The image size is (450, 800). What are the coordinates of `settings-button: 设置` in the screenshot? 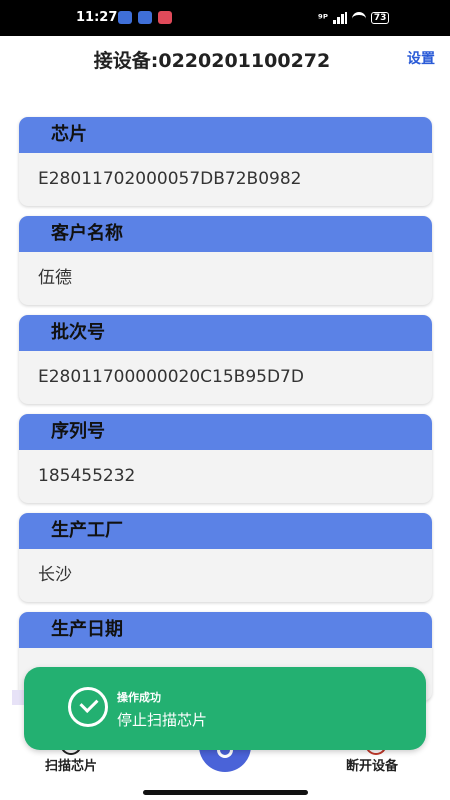 It's located at (421, 58).